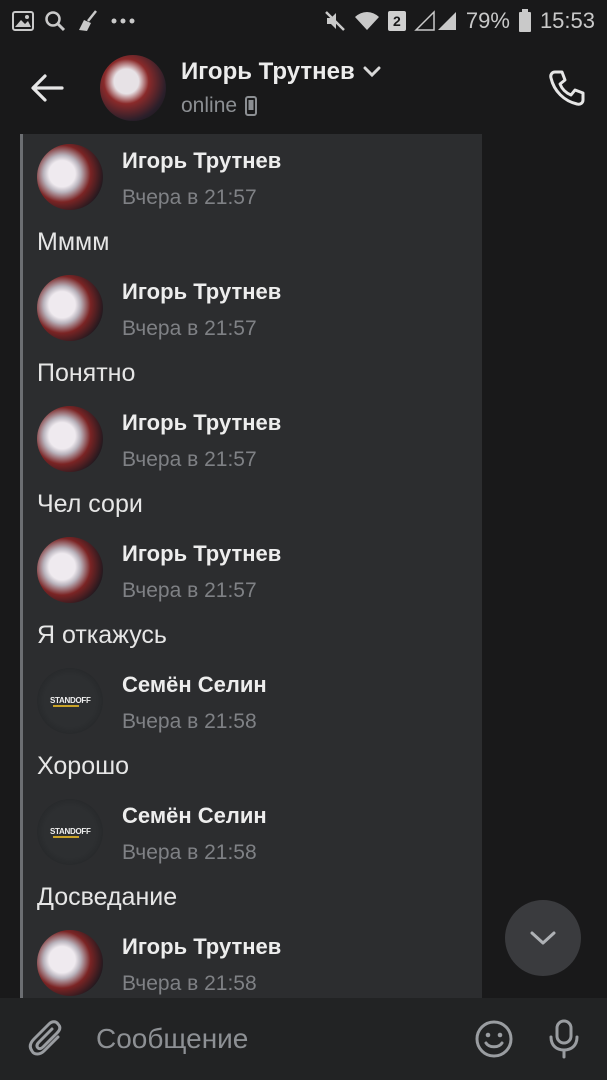 This screenshot has height=1080, width=607. I want to click on emoji-button, so click(494, 1039).